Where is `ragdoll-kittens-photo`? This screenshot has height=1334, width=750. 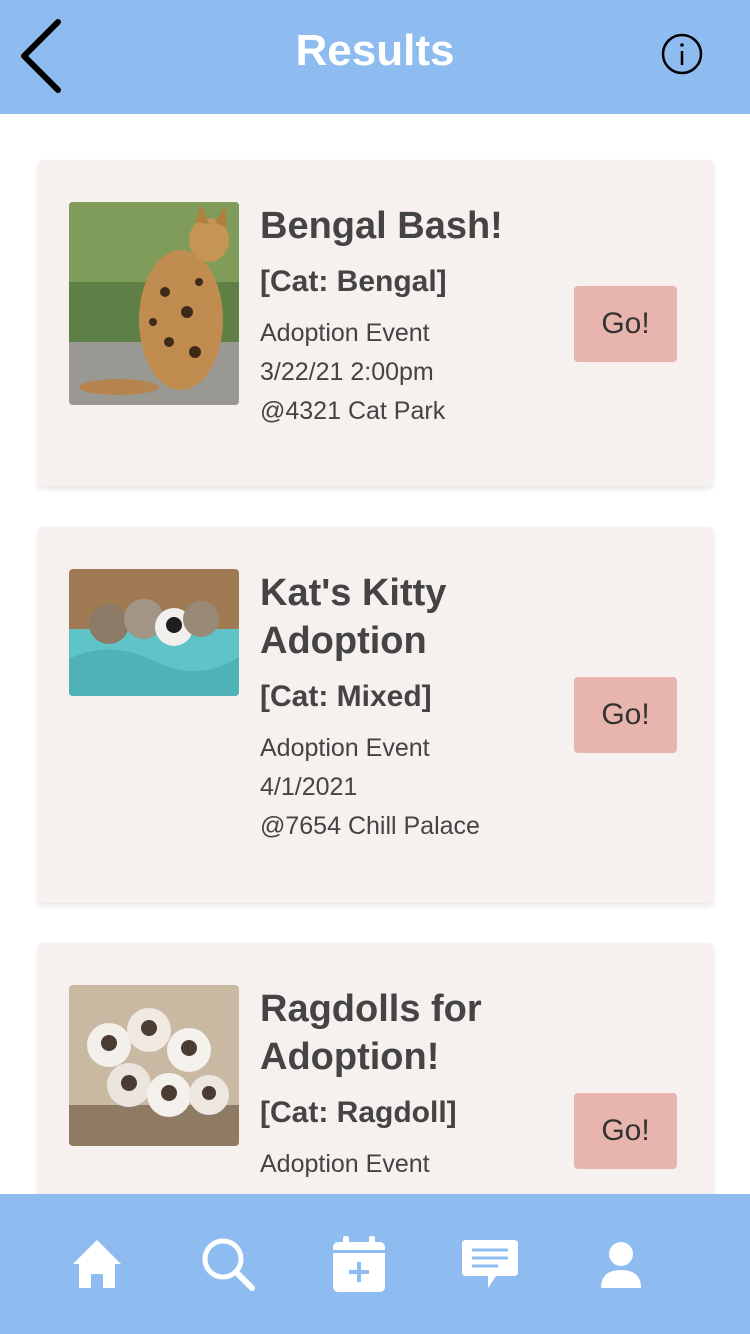
ragdoll-kittens-photo is located at coordinates (154, 1065).